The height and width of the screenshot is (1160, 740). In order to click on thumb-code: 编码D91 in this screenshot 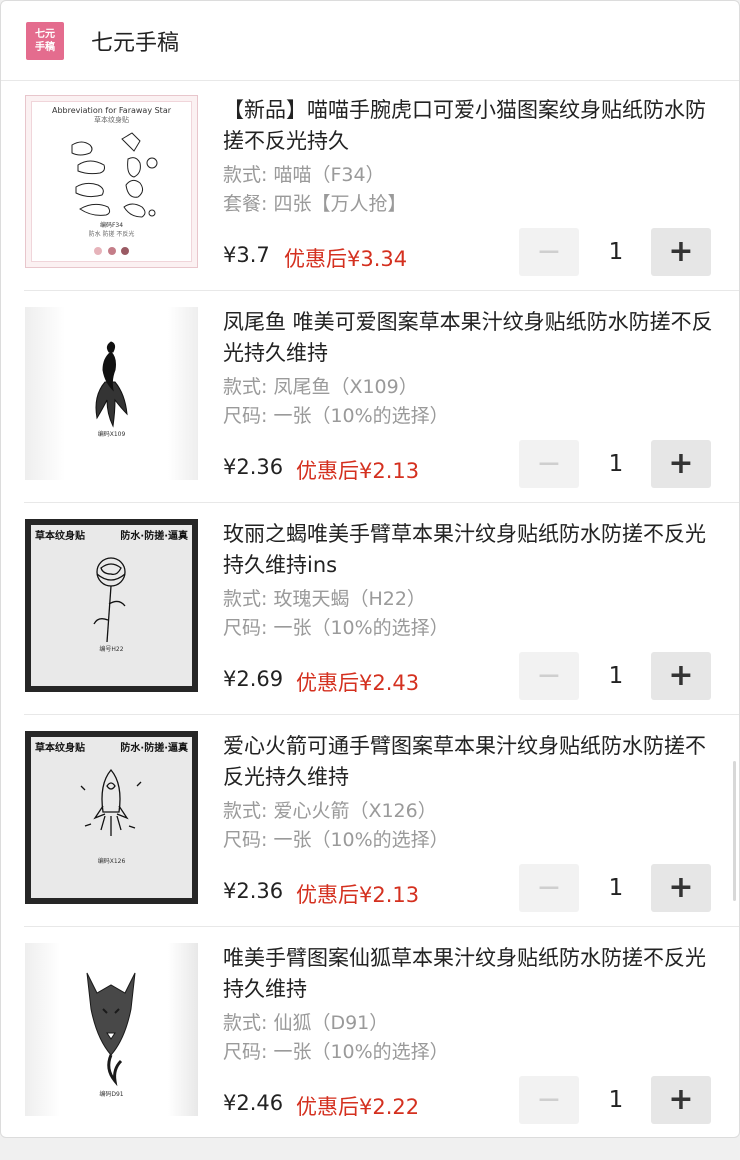, I will do `click(111, 1094)`.